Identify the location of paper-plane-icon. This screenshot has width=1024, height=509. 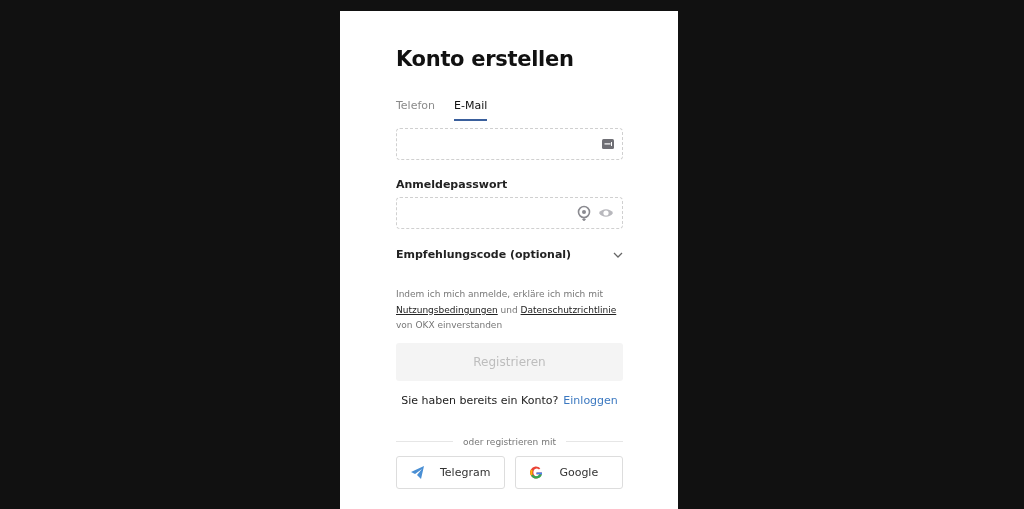
(417, 472).